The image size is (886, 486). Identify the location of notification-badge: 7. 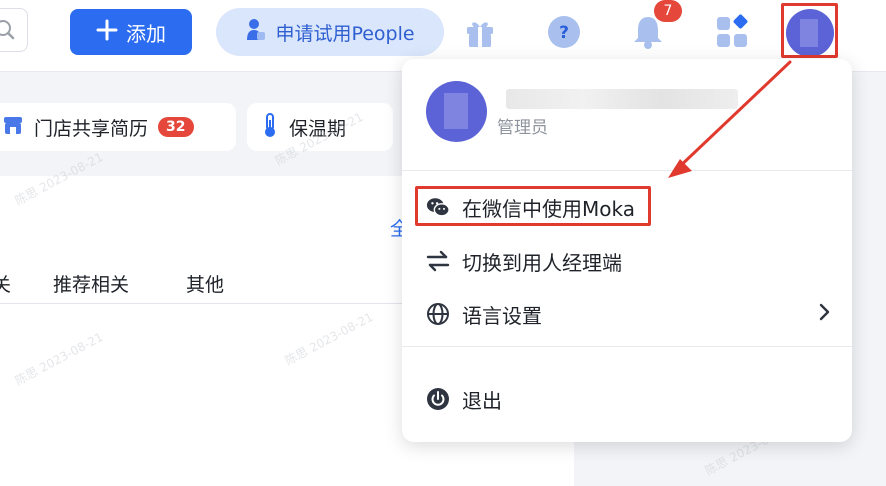
(668, 11).